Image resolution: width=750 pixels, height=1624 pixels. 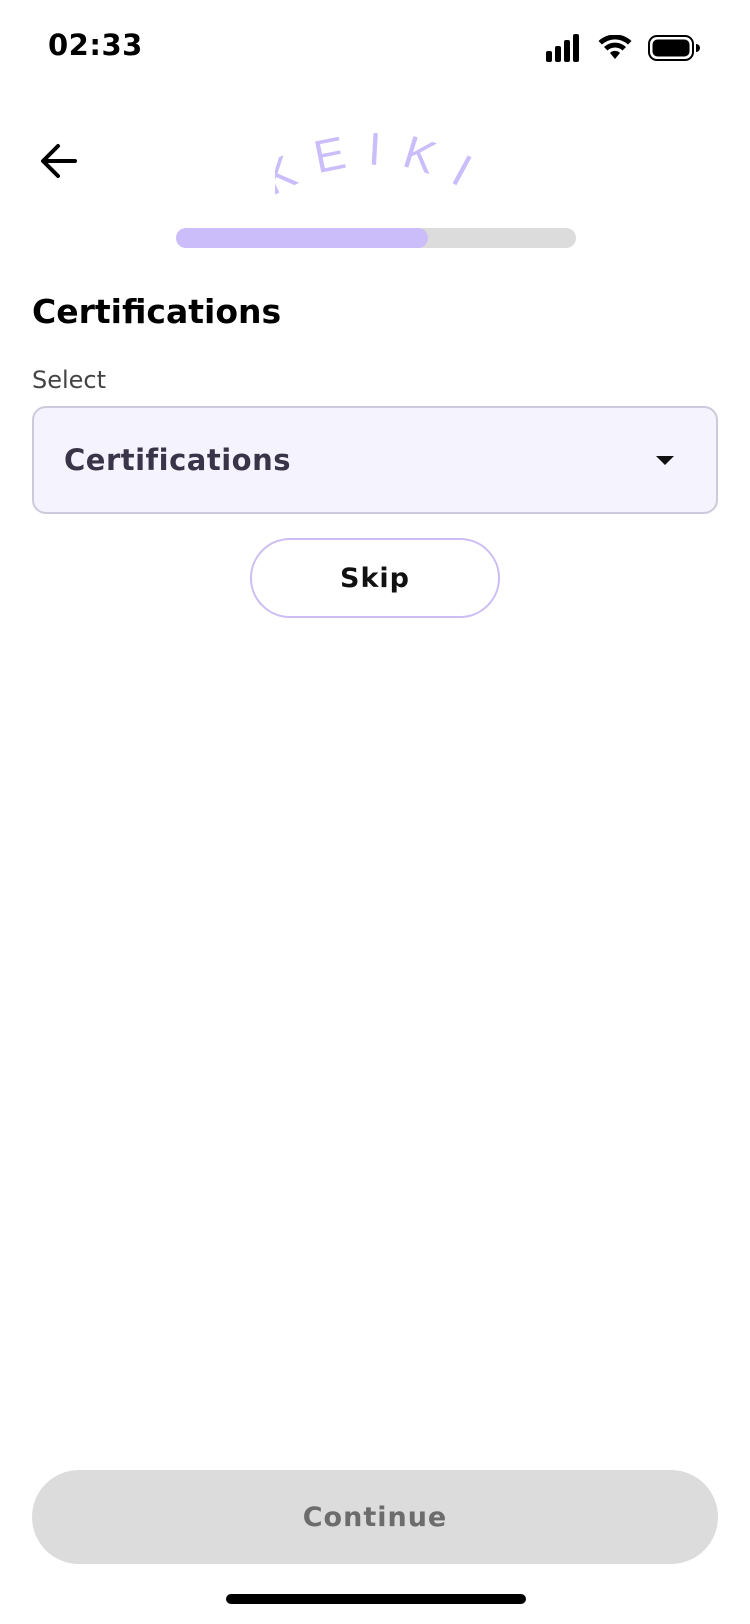 What do you see at coordinates (375, 460) in the screenshot?
I see `certifications-select: Certifications` at bounding box center [375, 460].